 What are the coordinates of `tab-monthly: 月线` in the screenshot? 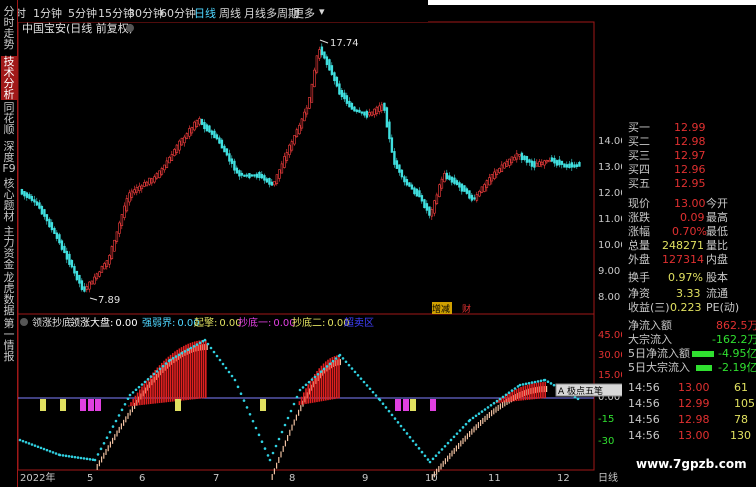 It's located at (255, 13).